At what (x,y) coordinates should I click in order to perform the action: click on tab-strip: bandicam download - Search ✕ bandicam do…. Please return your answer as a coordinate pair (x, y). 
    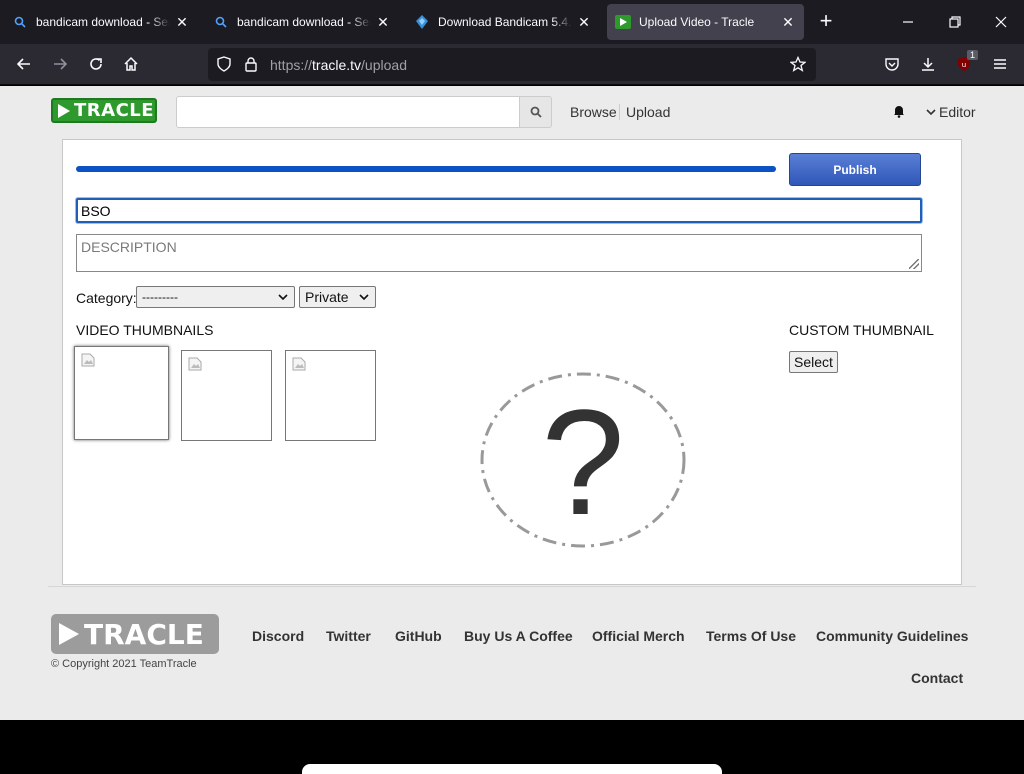
    Looking at the image, I should click on (512, 22).